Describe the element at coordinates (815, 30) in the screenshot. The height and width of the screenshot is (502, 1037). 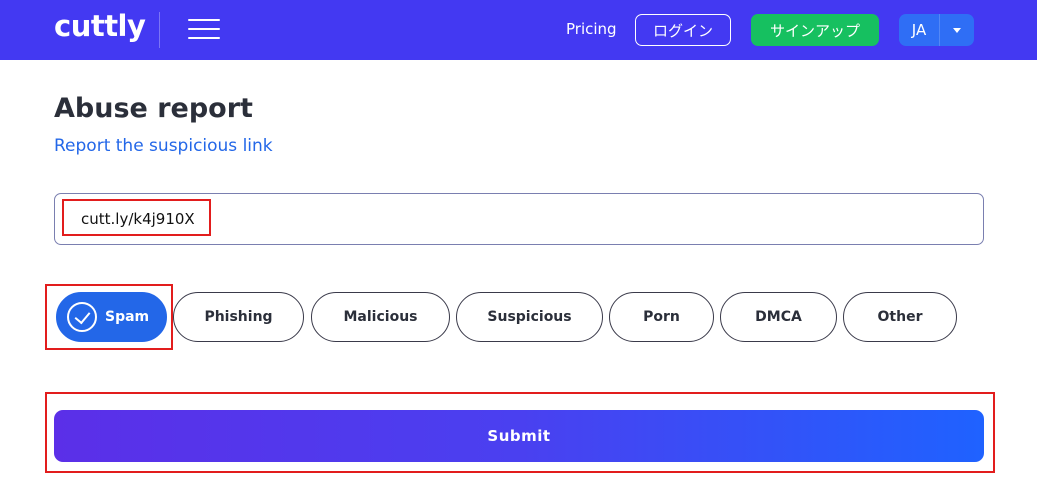
I see `signup-button: サインアップ` at that location.